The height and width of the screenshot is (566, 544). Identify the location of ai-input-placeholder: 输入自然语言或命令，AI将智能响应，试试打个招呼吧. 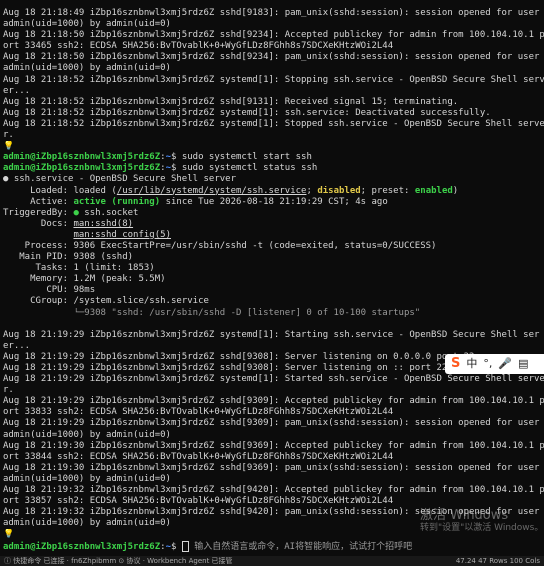
(303, 547).